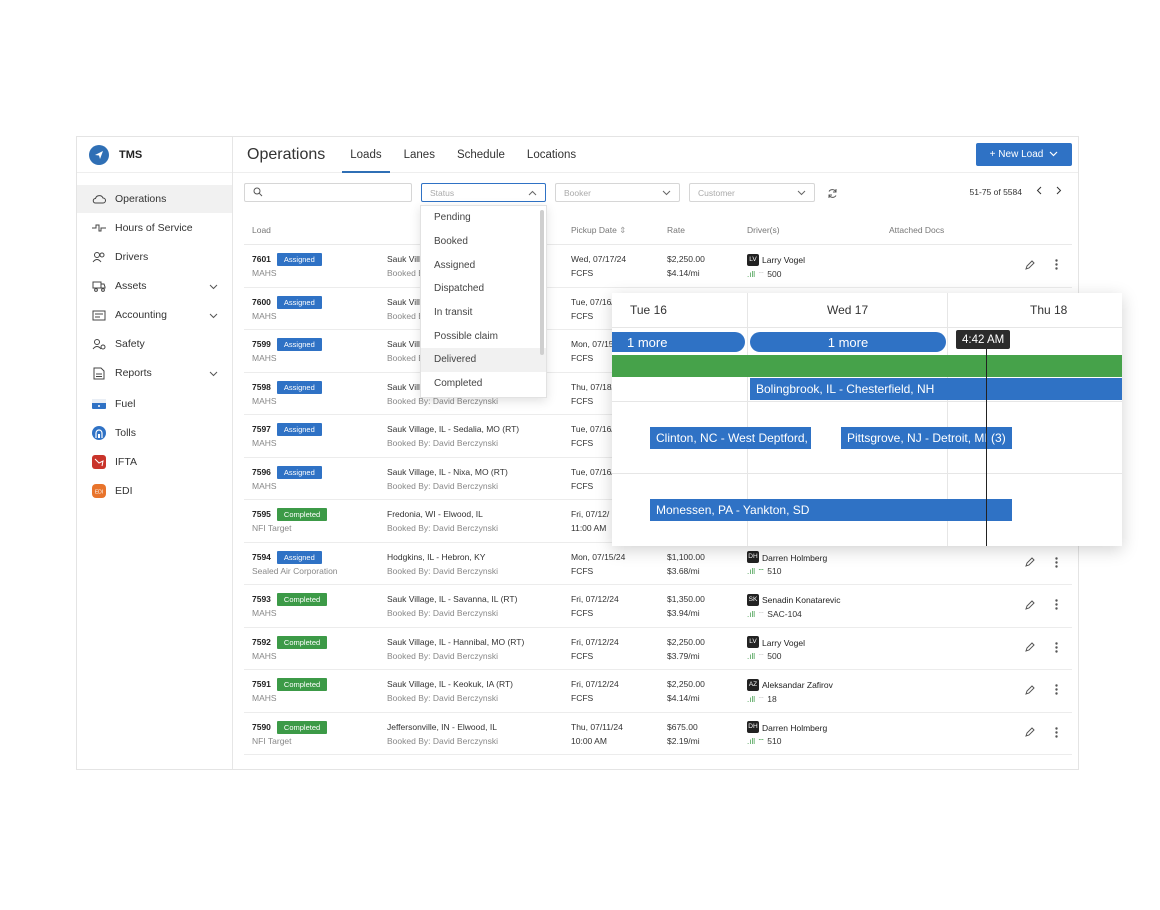 This screenshot has width=1160, height=910. Describe the element at coordinates (916, 230) in the screenshot. I see `col-attached-docs: Attached Docs` at that location.